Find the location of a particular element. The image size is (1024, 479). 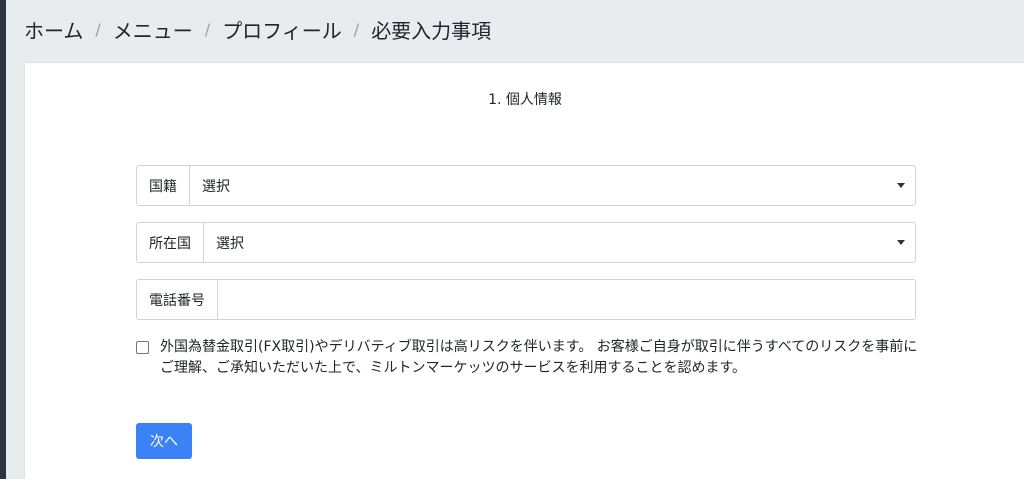

phone-label: 電話番号 is located at coordinates (177, 299).